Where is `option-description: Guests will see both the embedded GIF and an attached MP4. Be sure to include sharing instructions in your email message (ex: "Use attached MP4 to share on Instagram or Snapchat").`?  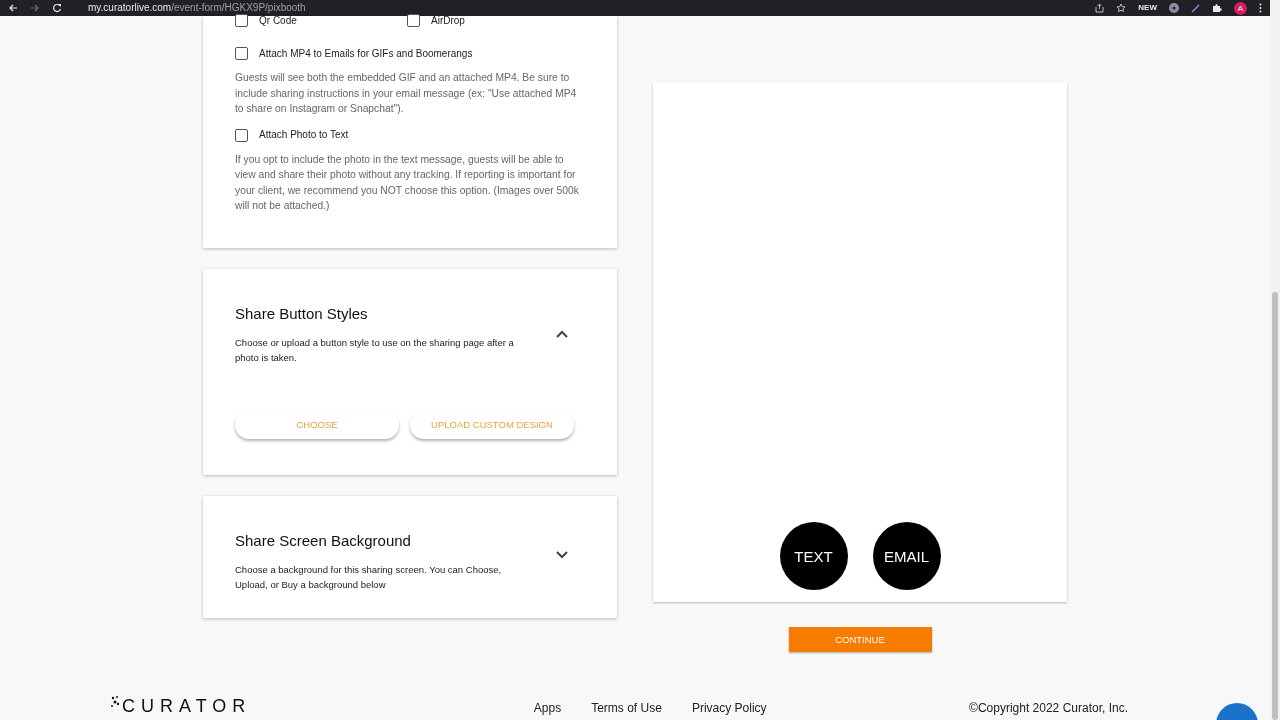 option-description: Guests will see both the embedded GIF and an attached MP4. Be sure to include sharing instructions in your email message (ex: "Use attached MP4 to share on Instagram or Snapchat"). is located at coordinates (406, 93).